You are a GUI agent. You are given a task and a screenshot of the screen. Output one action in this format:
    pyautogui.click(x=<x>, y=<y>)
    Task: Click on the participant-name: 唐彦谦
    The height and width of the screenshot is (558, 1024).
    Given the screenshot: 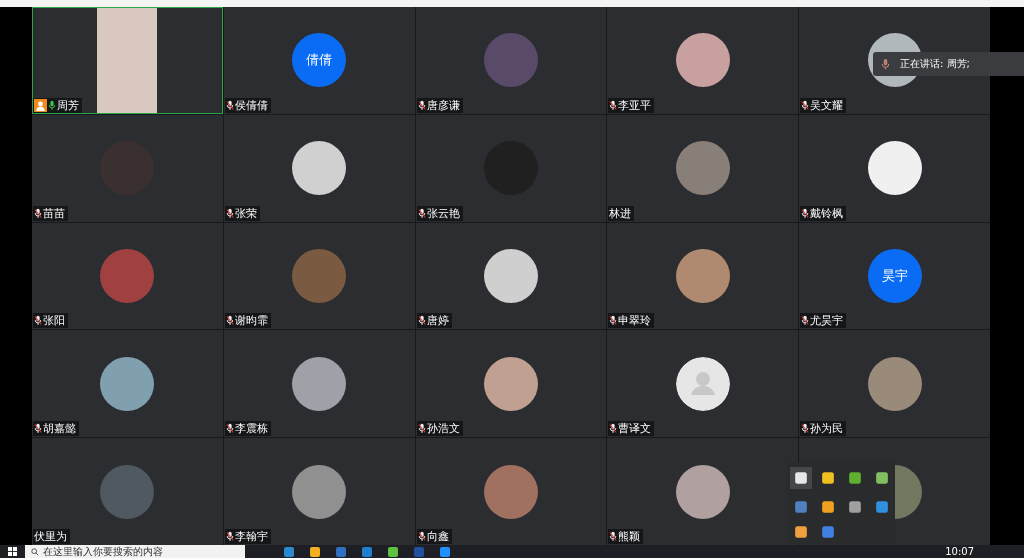 What is the action you would take?
    pyautogui.click(x=443, y=105)
    